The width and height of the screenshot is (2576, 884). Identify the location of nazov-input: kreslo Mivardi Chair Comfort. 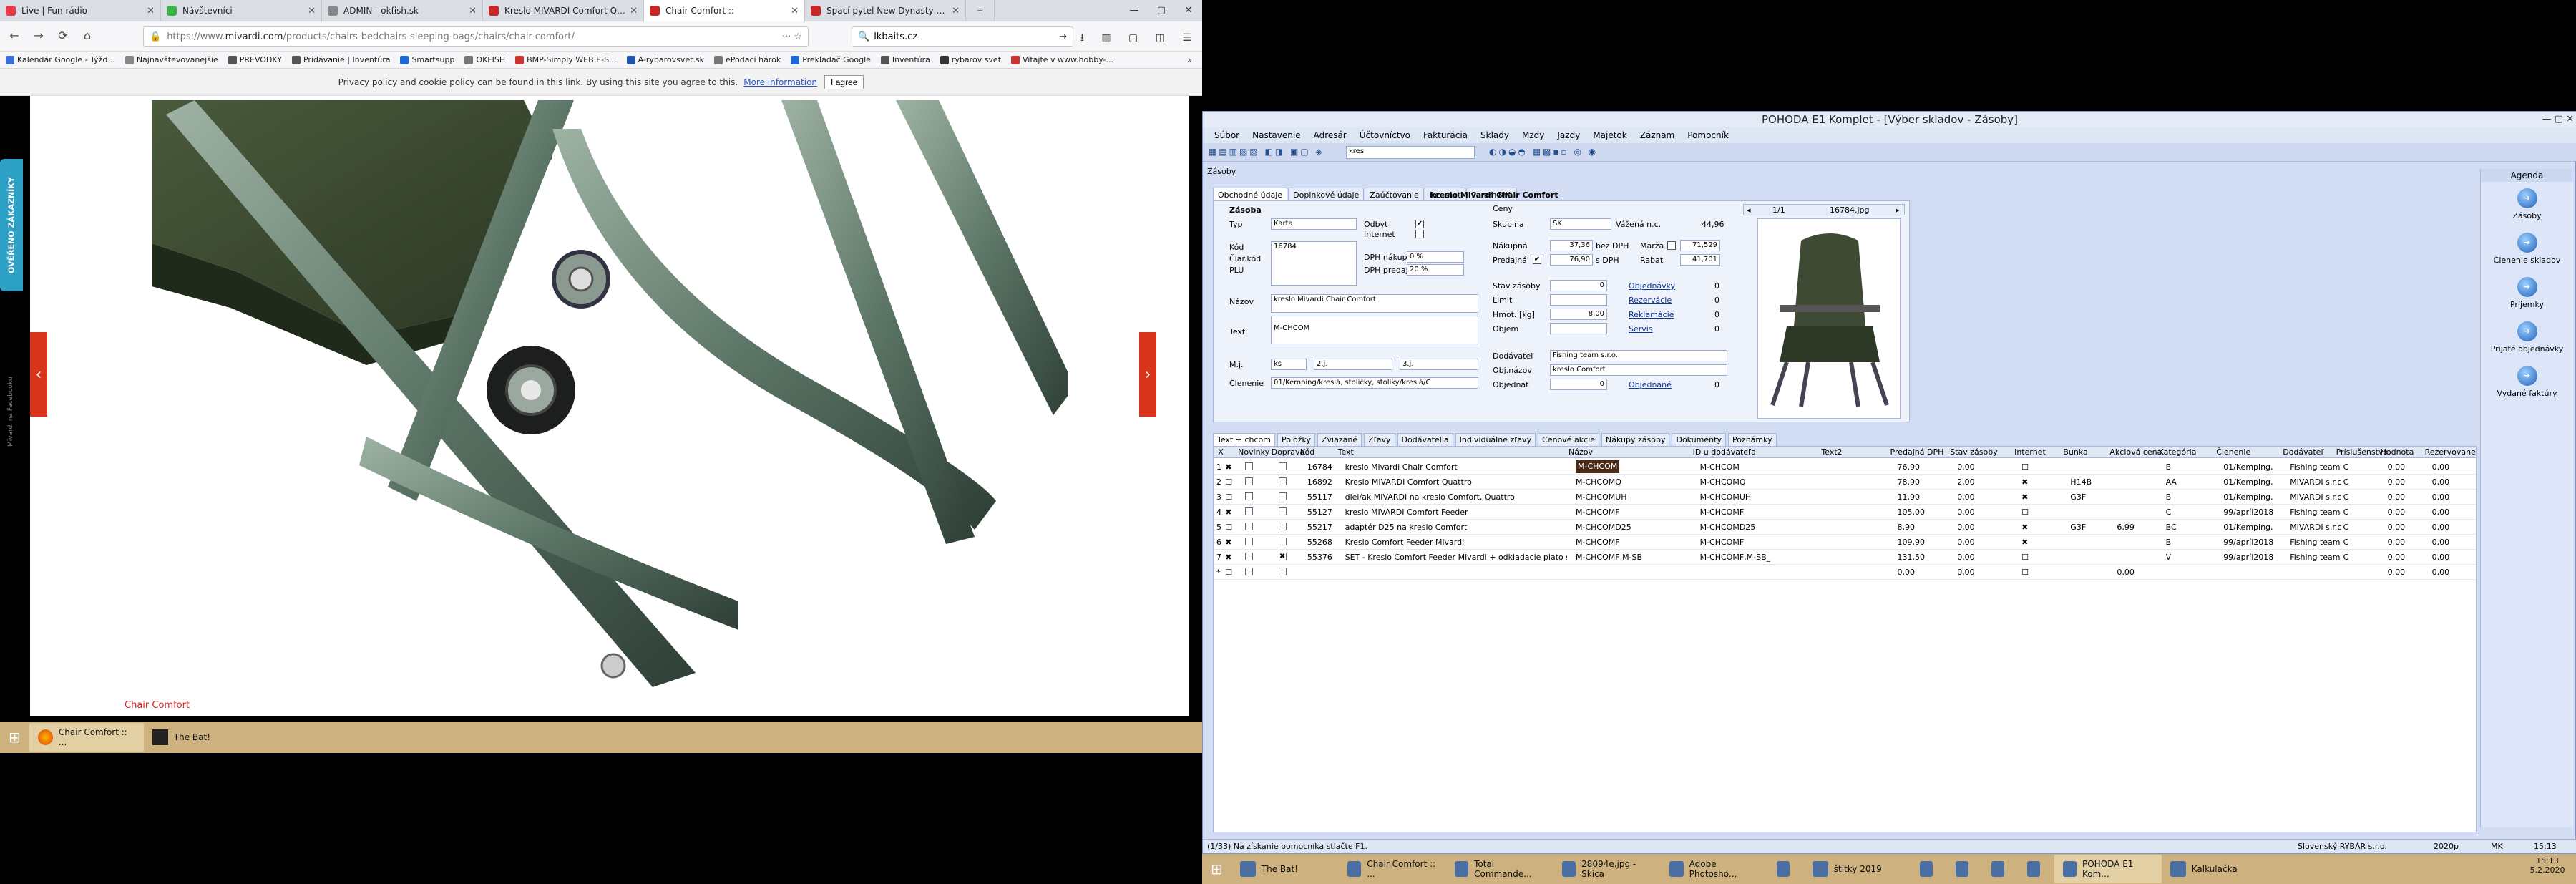
(1374, 303).